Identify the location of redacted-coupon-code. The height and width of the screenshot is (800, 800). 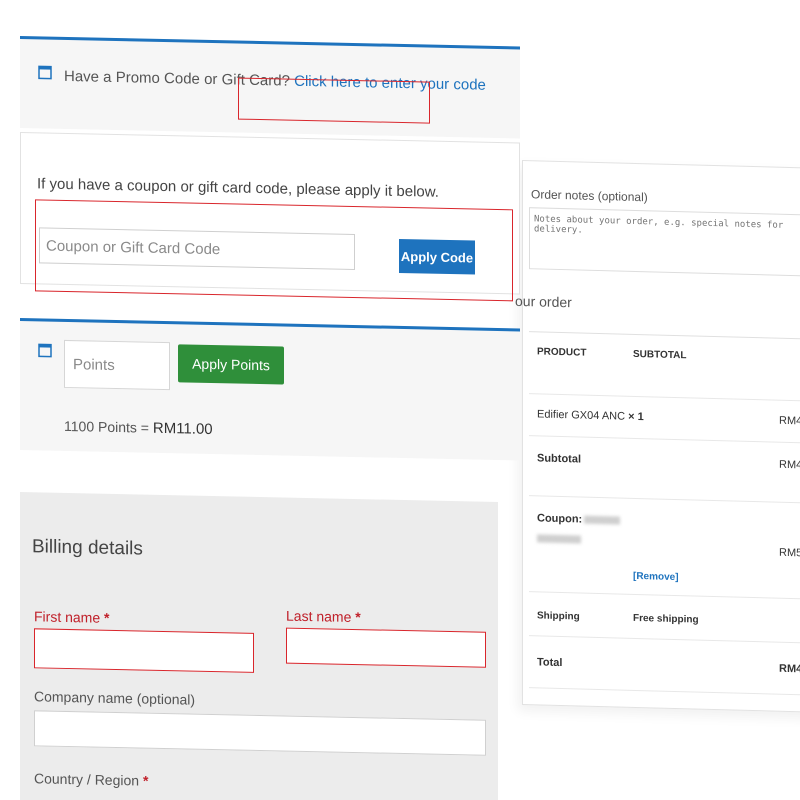
(602, 520).